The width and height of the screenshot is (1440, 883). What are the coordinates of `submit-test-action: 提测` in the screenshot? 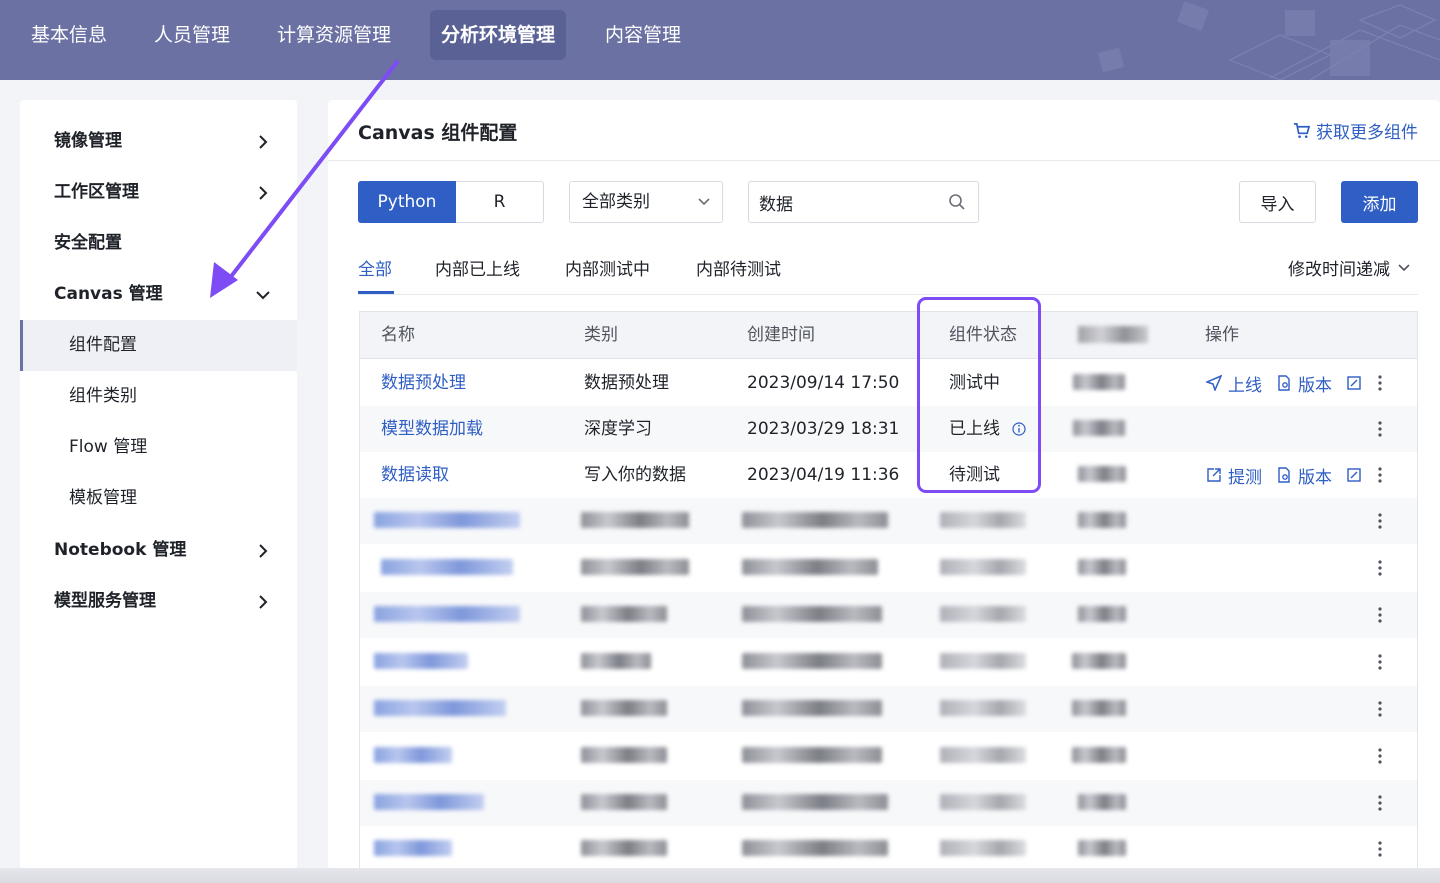 It's located at (1234, 475).